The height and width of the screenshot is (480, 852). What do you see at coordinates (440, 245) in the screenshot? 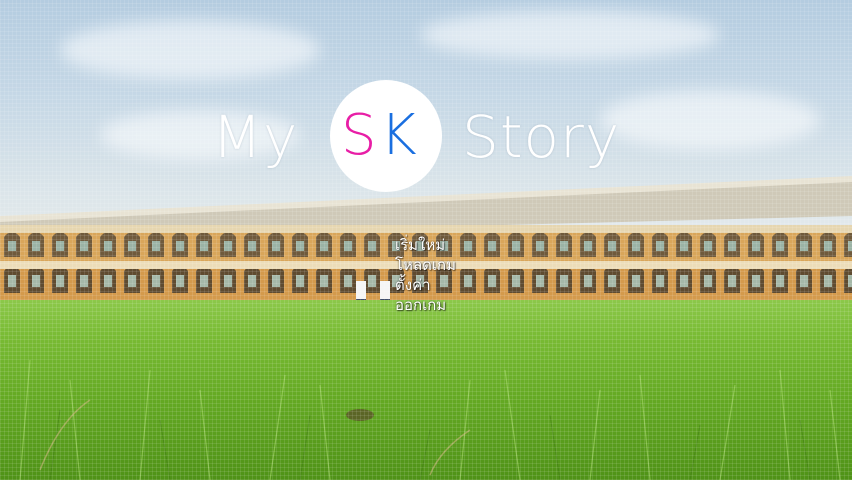
I see `menu-item-new-game: เริ่มใหม่` at bounding box center [440, 245].